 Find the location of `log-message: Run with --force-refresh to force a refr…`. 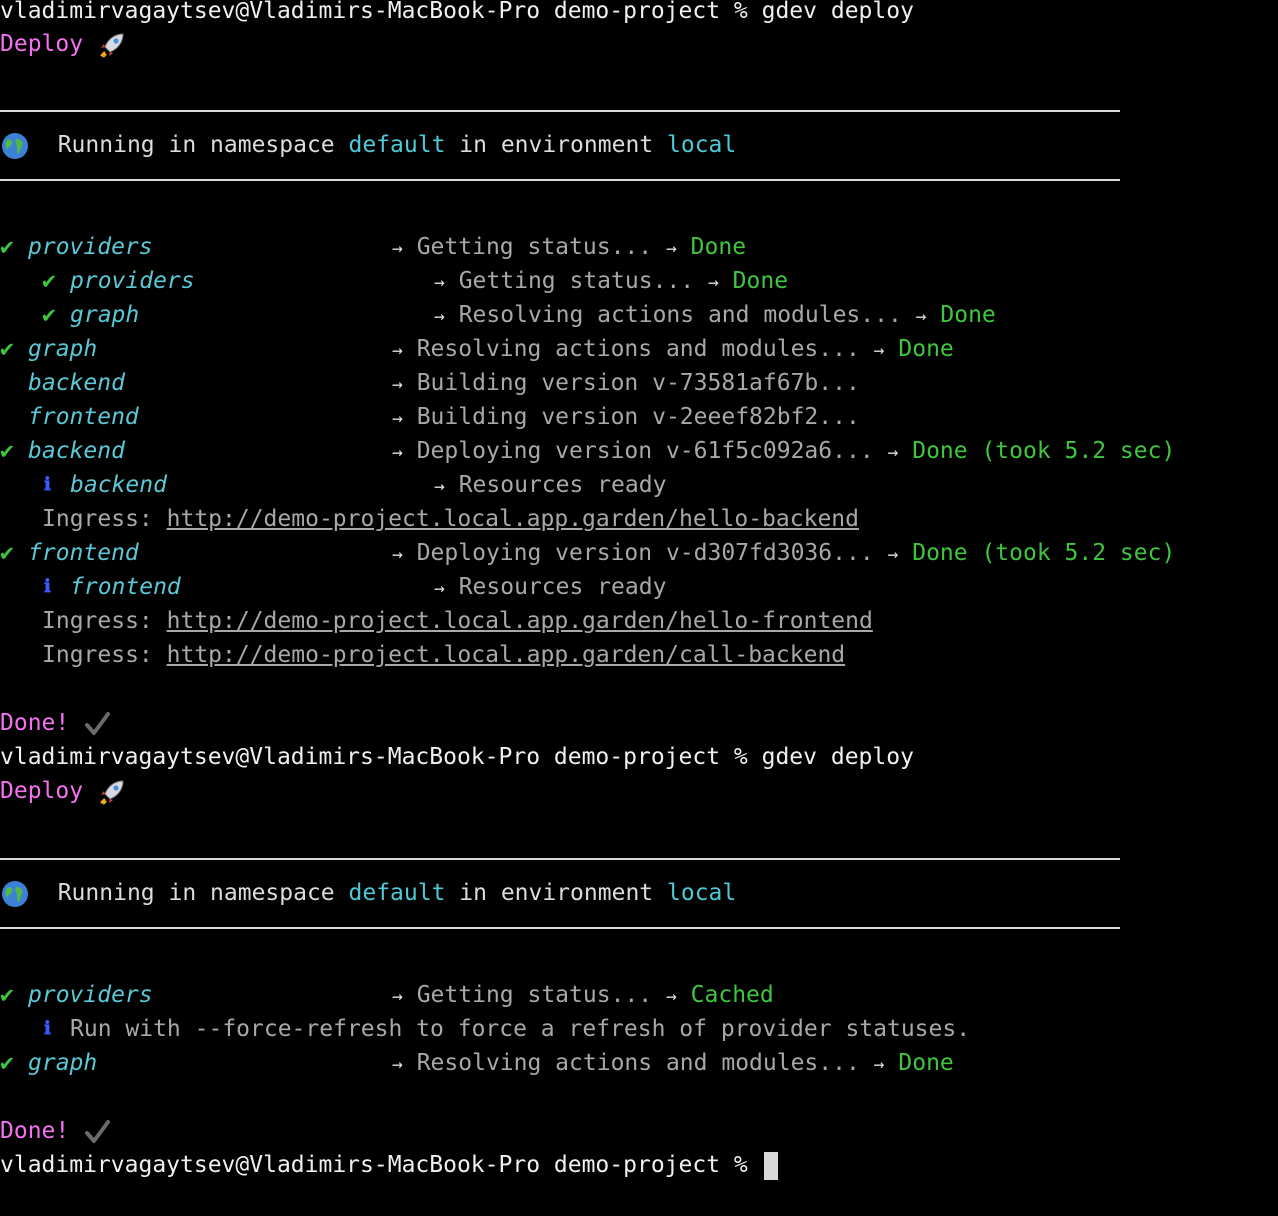

log-message: Run with --force-refresh to force a refr… is located at coordinates (520, 1029).